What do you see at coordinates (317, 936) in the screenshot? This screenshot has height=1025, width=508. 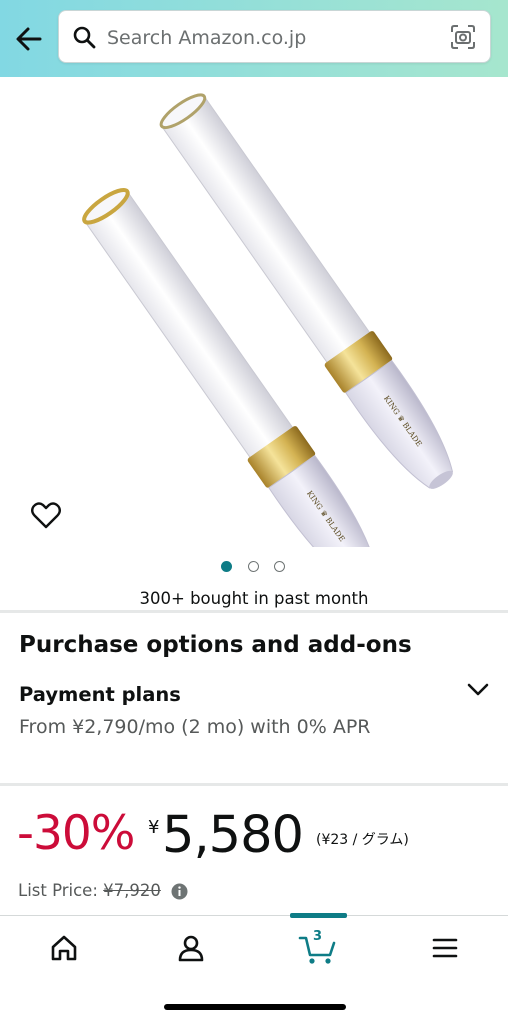 I see `cart-count: 3` at bounding box center [317, 936].